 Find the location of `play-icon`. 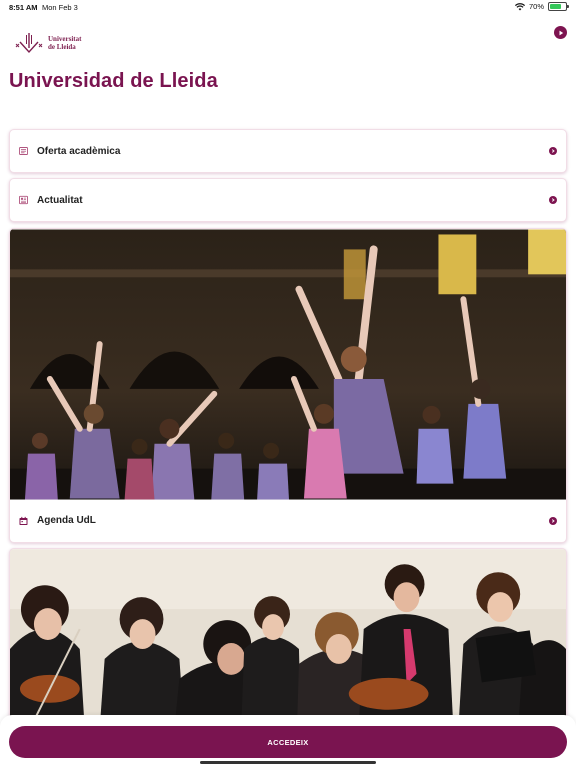

play-icon is located at coordinates (561, 32).